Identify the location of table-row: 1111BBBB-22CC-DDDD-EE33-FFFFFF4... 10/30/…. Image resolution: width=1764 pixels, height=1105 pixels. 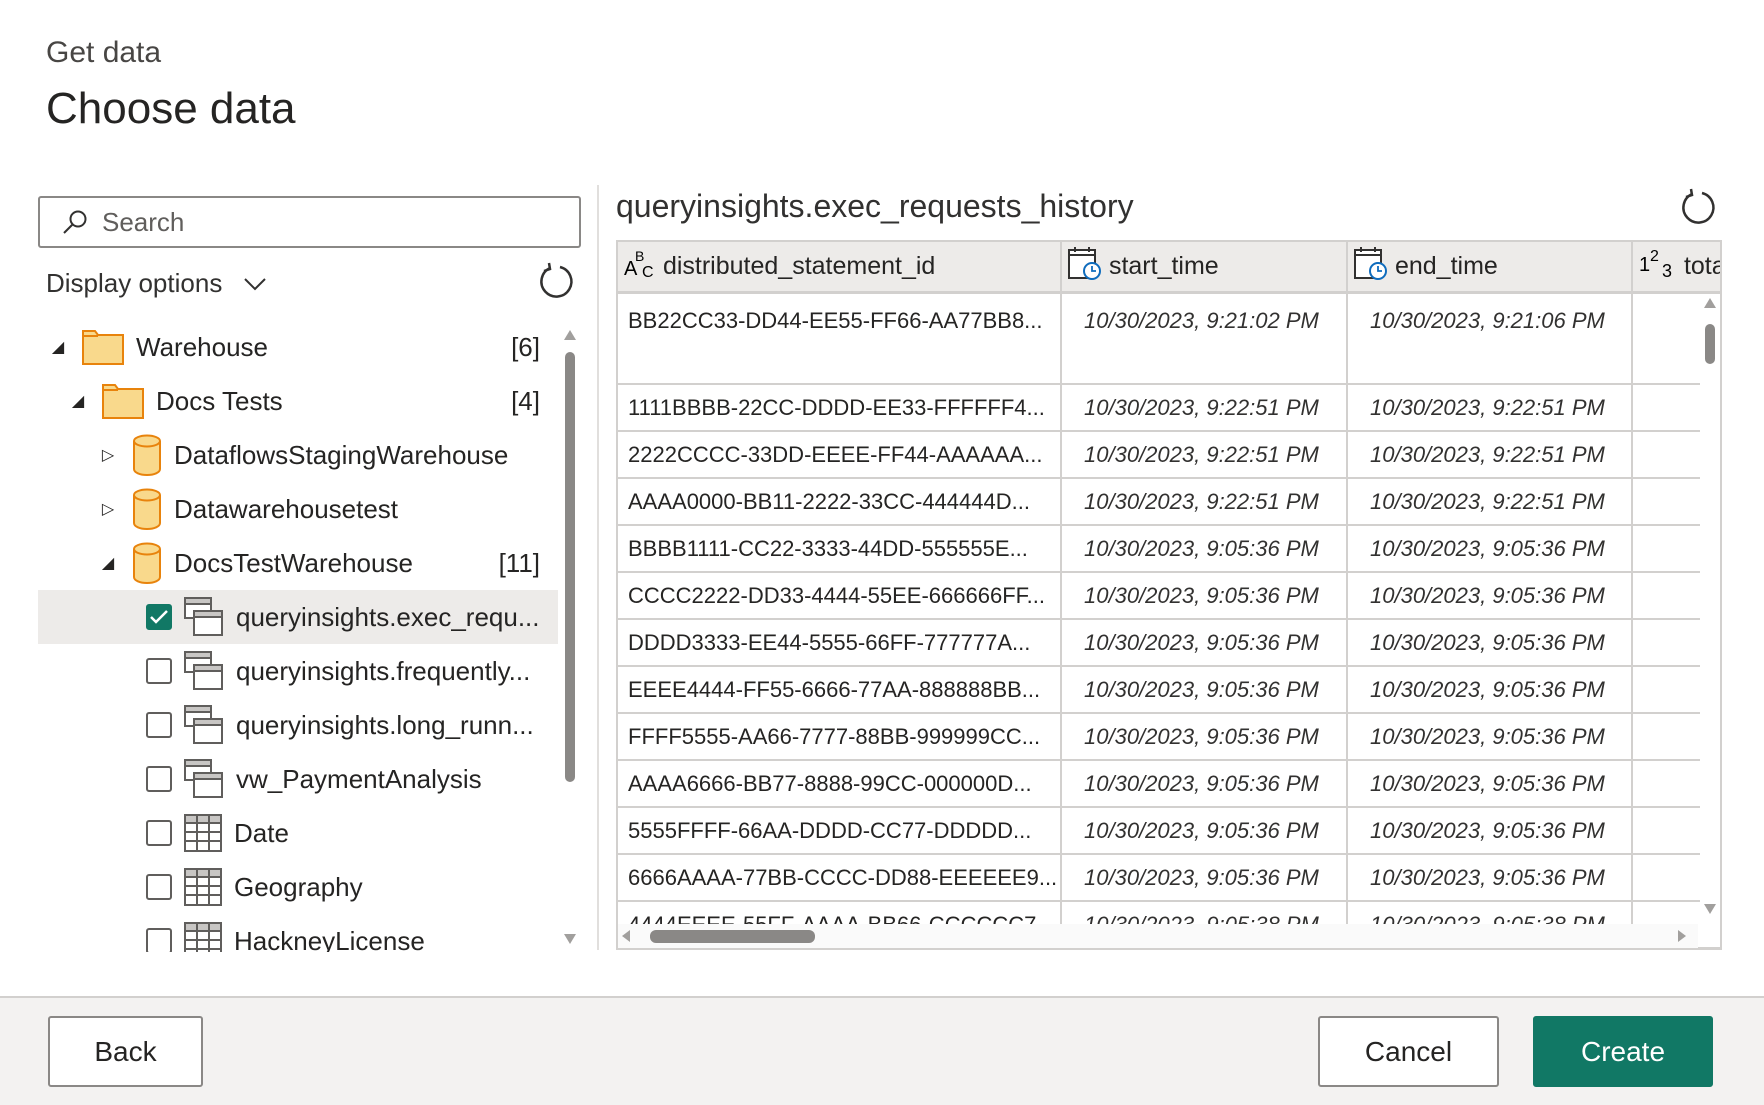
(1169, 408).